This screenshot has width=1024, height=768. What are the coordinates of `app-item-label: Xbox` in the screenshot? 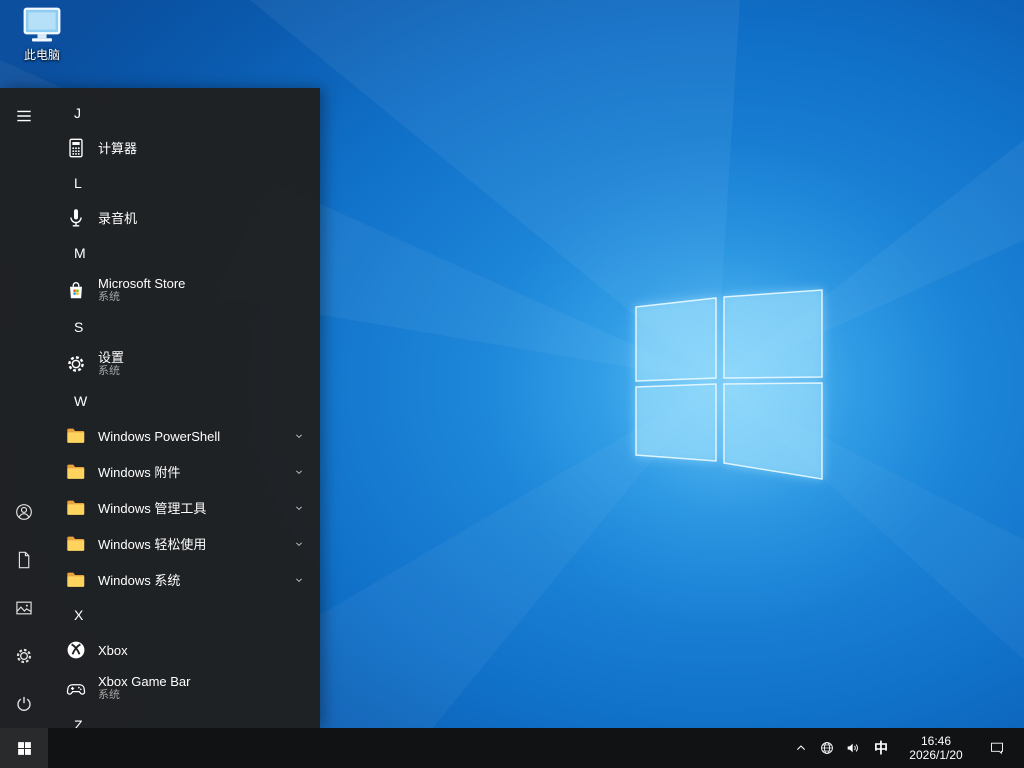 It's located at (113, 650).